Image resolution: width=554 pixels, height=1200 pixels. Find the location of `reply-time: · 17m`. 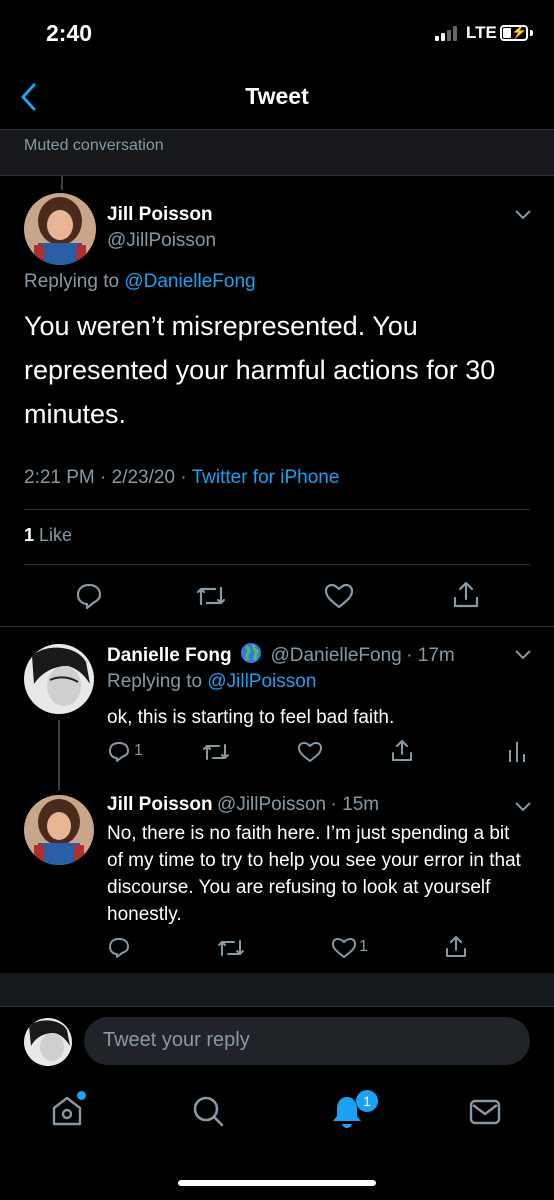

reply-time: · 17m is located at coordinates (430, 655).